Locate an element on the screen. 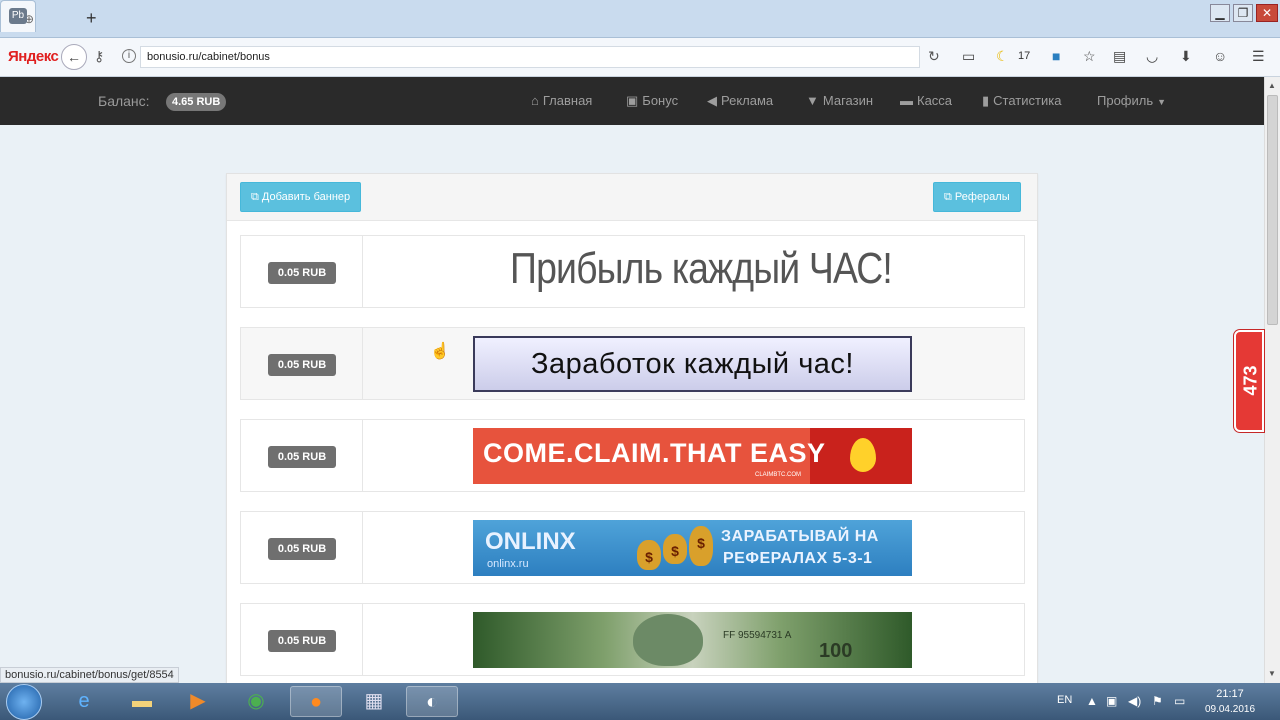 The width and height of the screenshot is (1280, 720). moon-icon: ☾ is located at coordinates (1002, 56).